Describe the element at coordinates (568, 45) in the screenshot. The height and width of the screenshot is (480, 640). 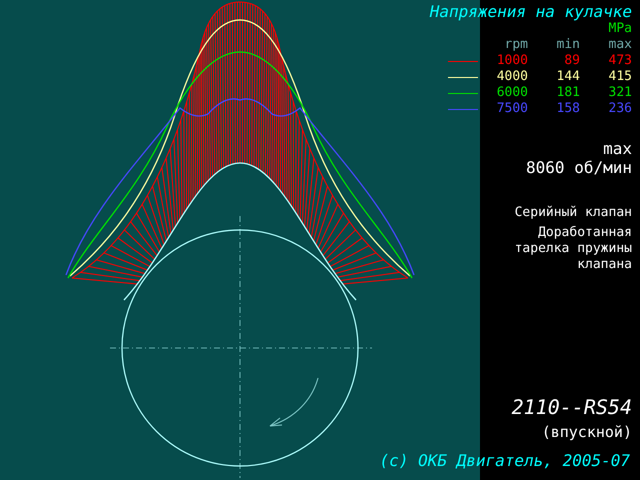
I see `column-header: min` at that location.